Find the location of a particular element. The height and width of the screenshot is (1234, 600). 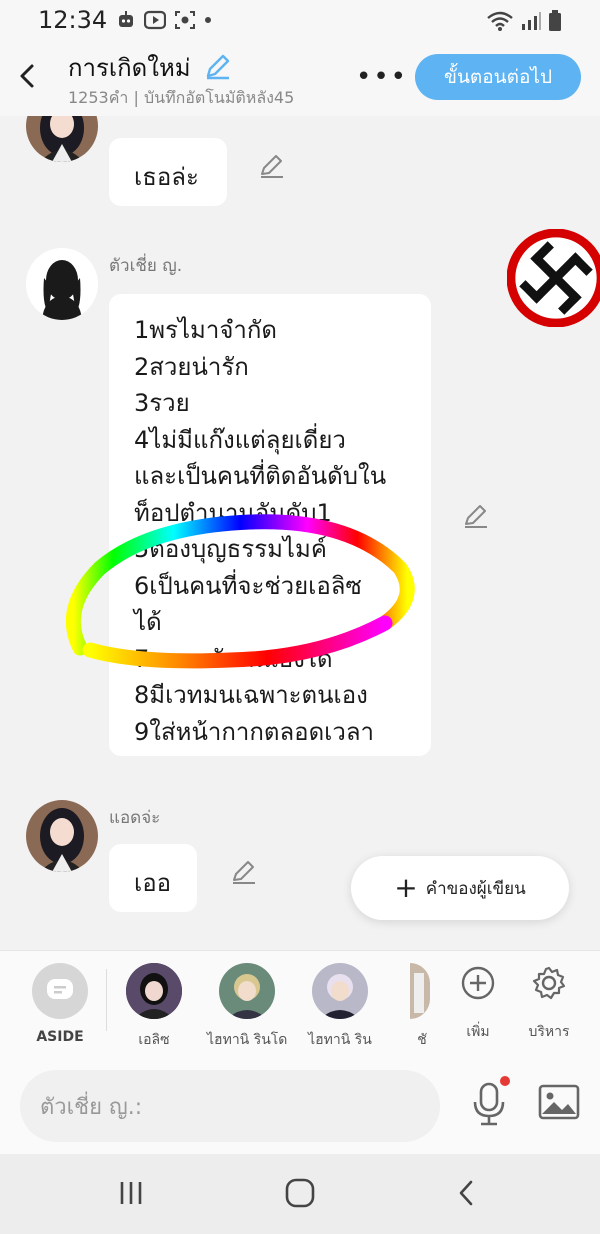

sender-name: แอดจ่ะ is located at coordinates (135, 818).